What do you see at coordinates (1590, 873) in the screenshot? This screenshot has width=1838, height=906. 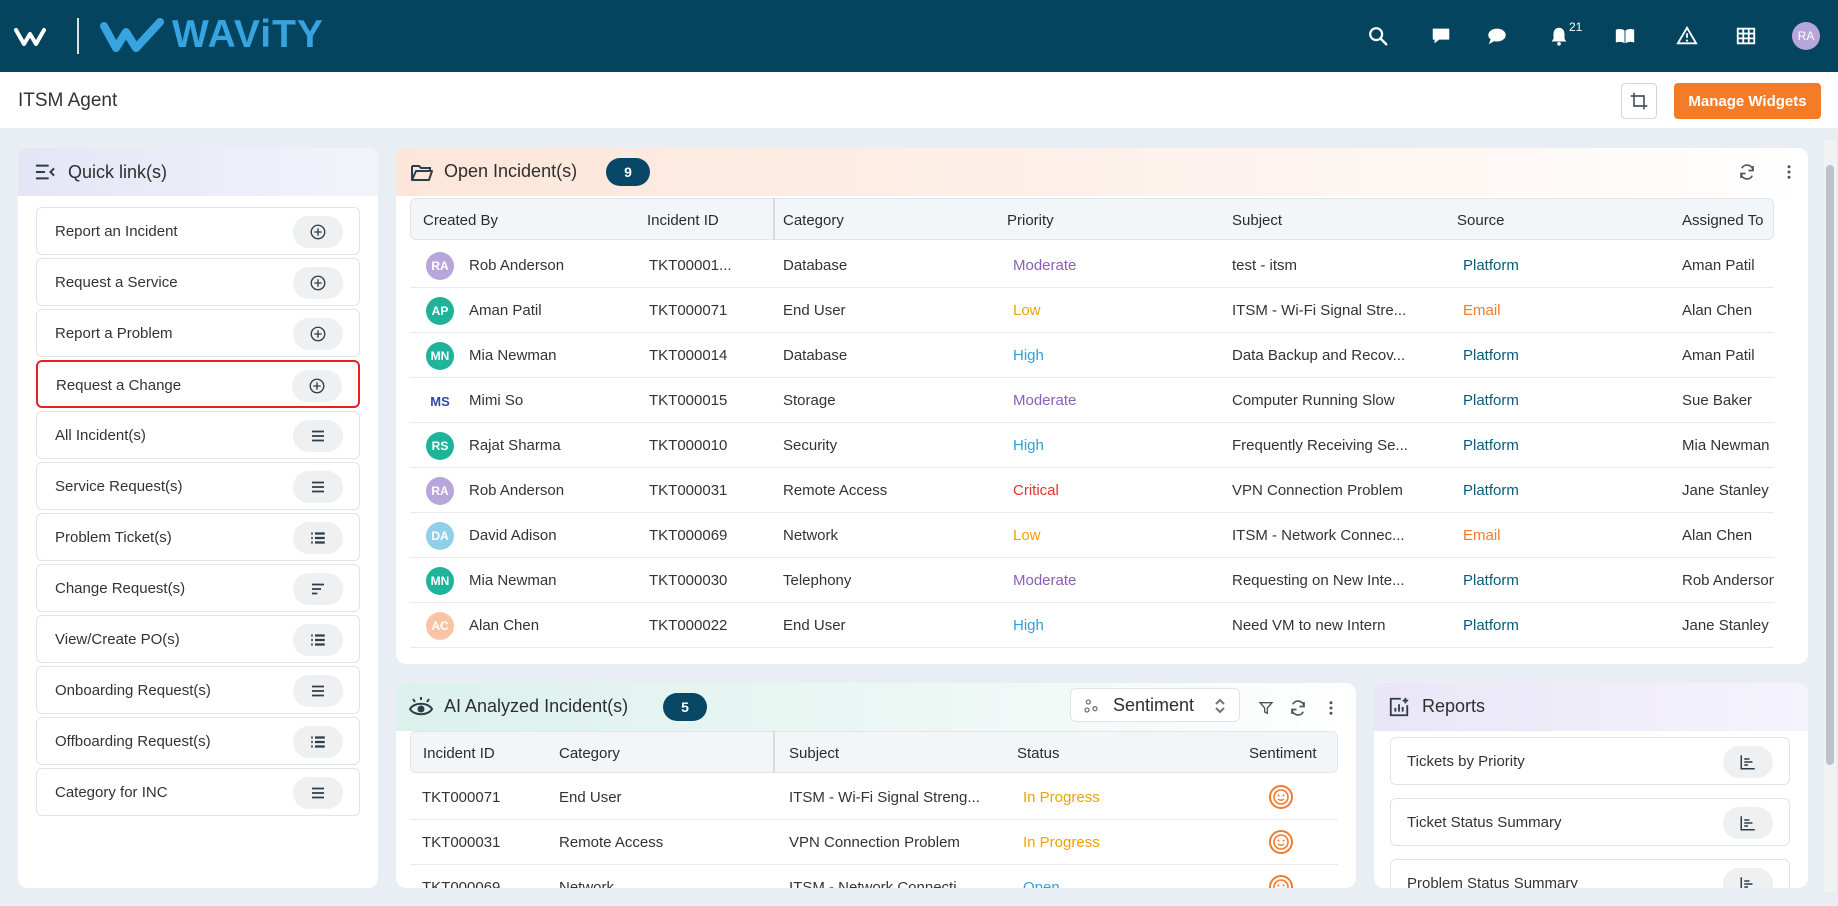 I see `report-item: Problem Status Summary` at bounding box center [1590, 873].